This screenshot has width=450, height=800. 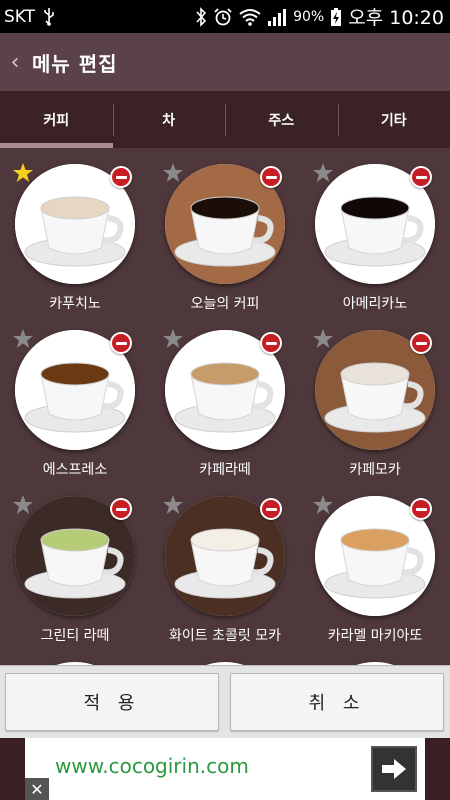 I want to click on cancel-button: 취 소, so click(x=337, y=702).